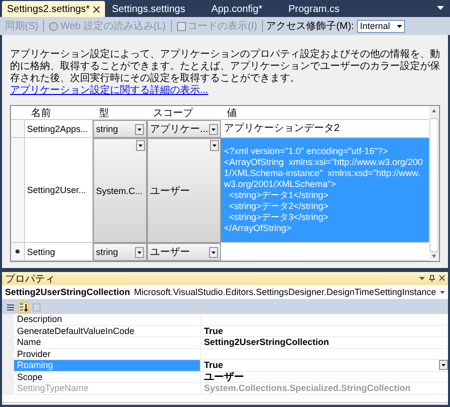 The width and height of the screenshot is (450, 407). What do you see at coordinates (107, 377) in the screenshot?
I see `property-name: Scope` at bounding box center [107, 377].